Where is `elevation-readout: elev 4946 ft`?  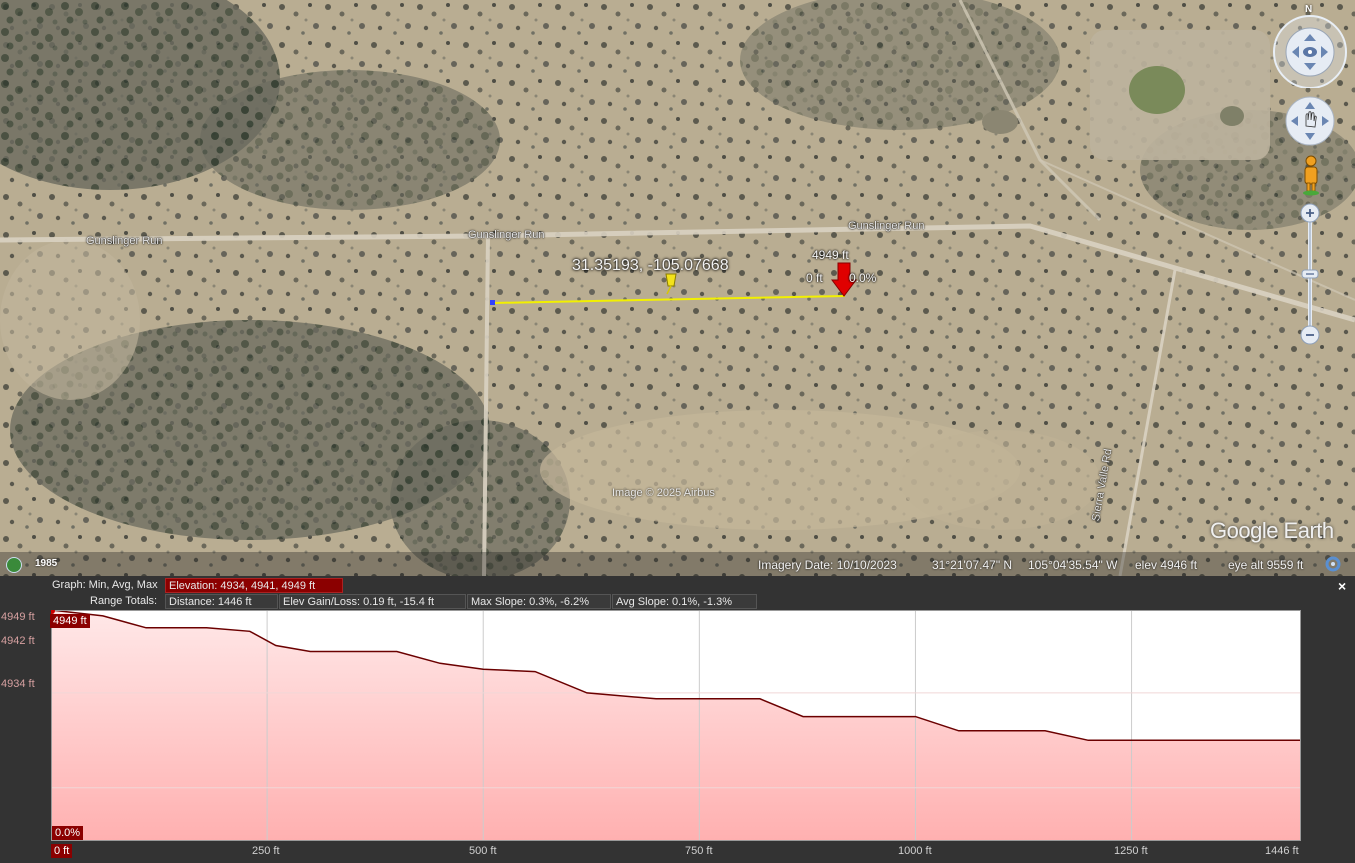
elevation-readout: elev 4946 ft is located at coordinates (1166, 565).